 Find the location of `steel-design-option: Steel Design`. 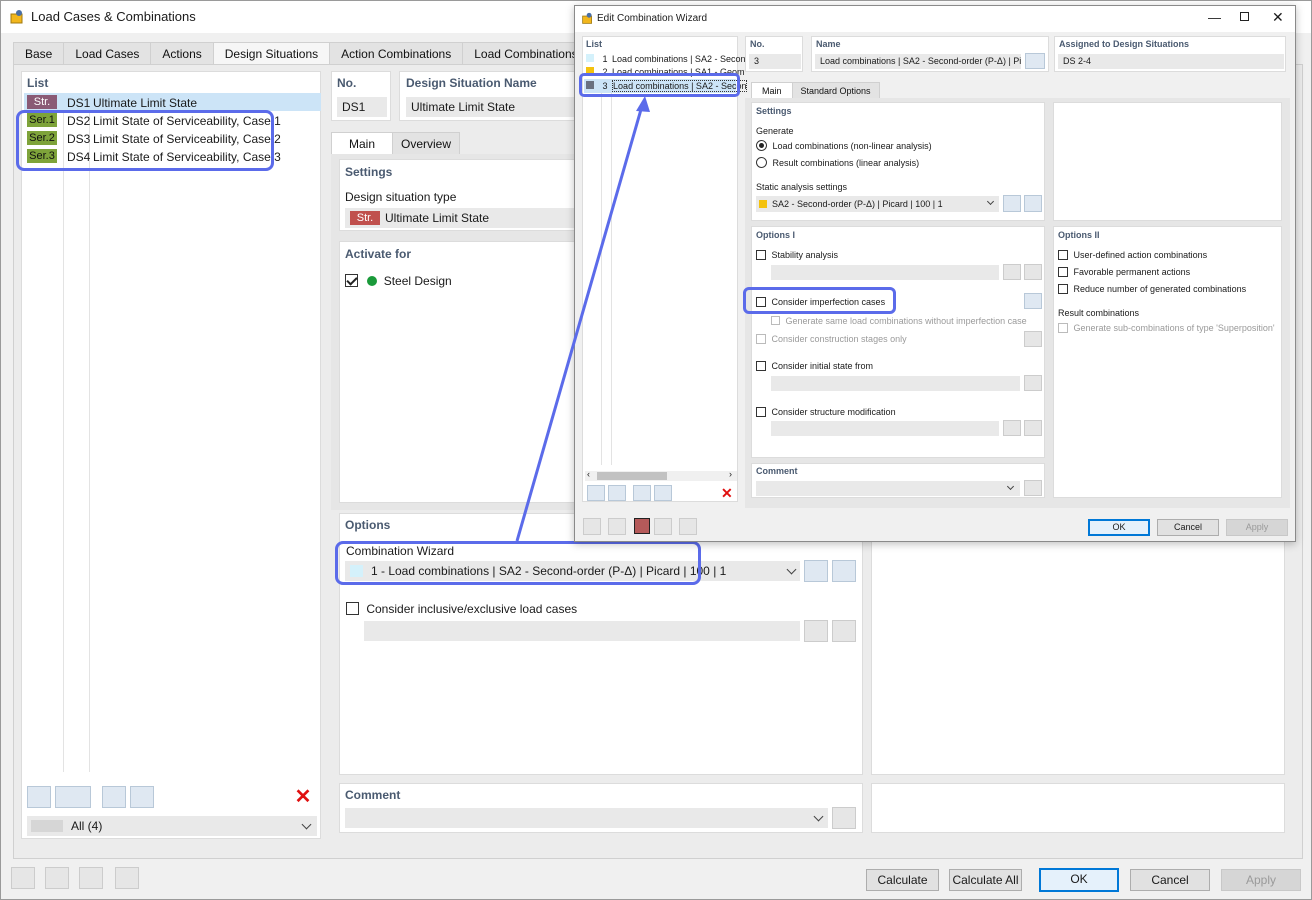

steel-design-option: Steel Design is located at coordinates (398, 280).